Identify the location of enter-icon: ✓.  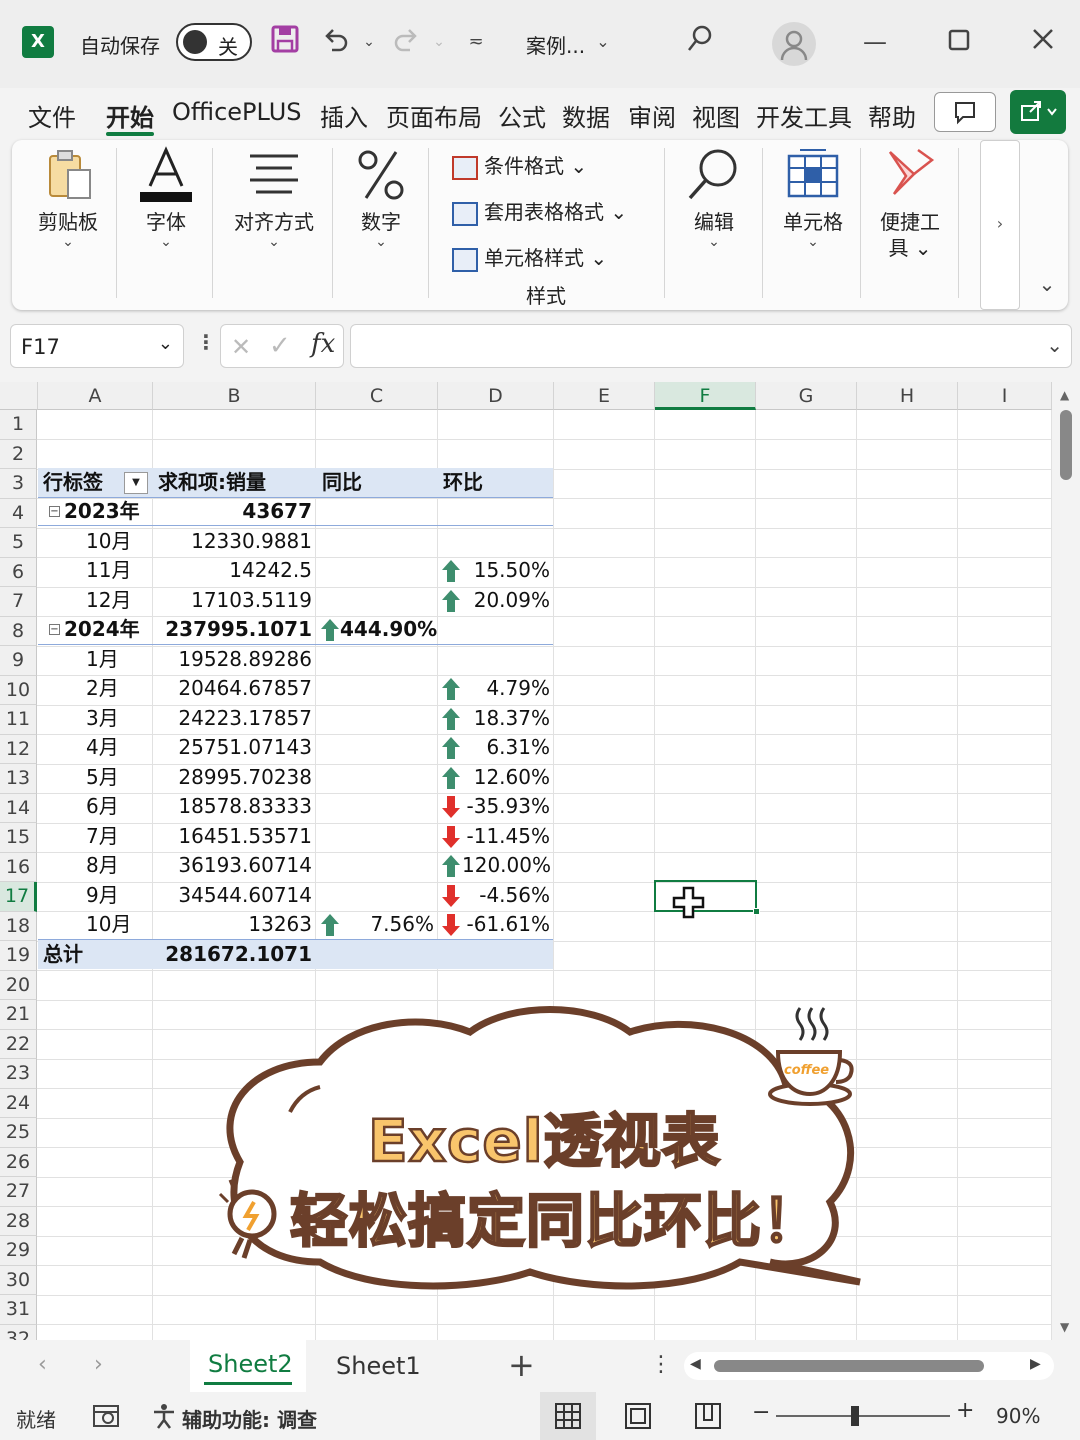
(280, 346).